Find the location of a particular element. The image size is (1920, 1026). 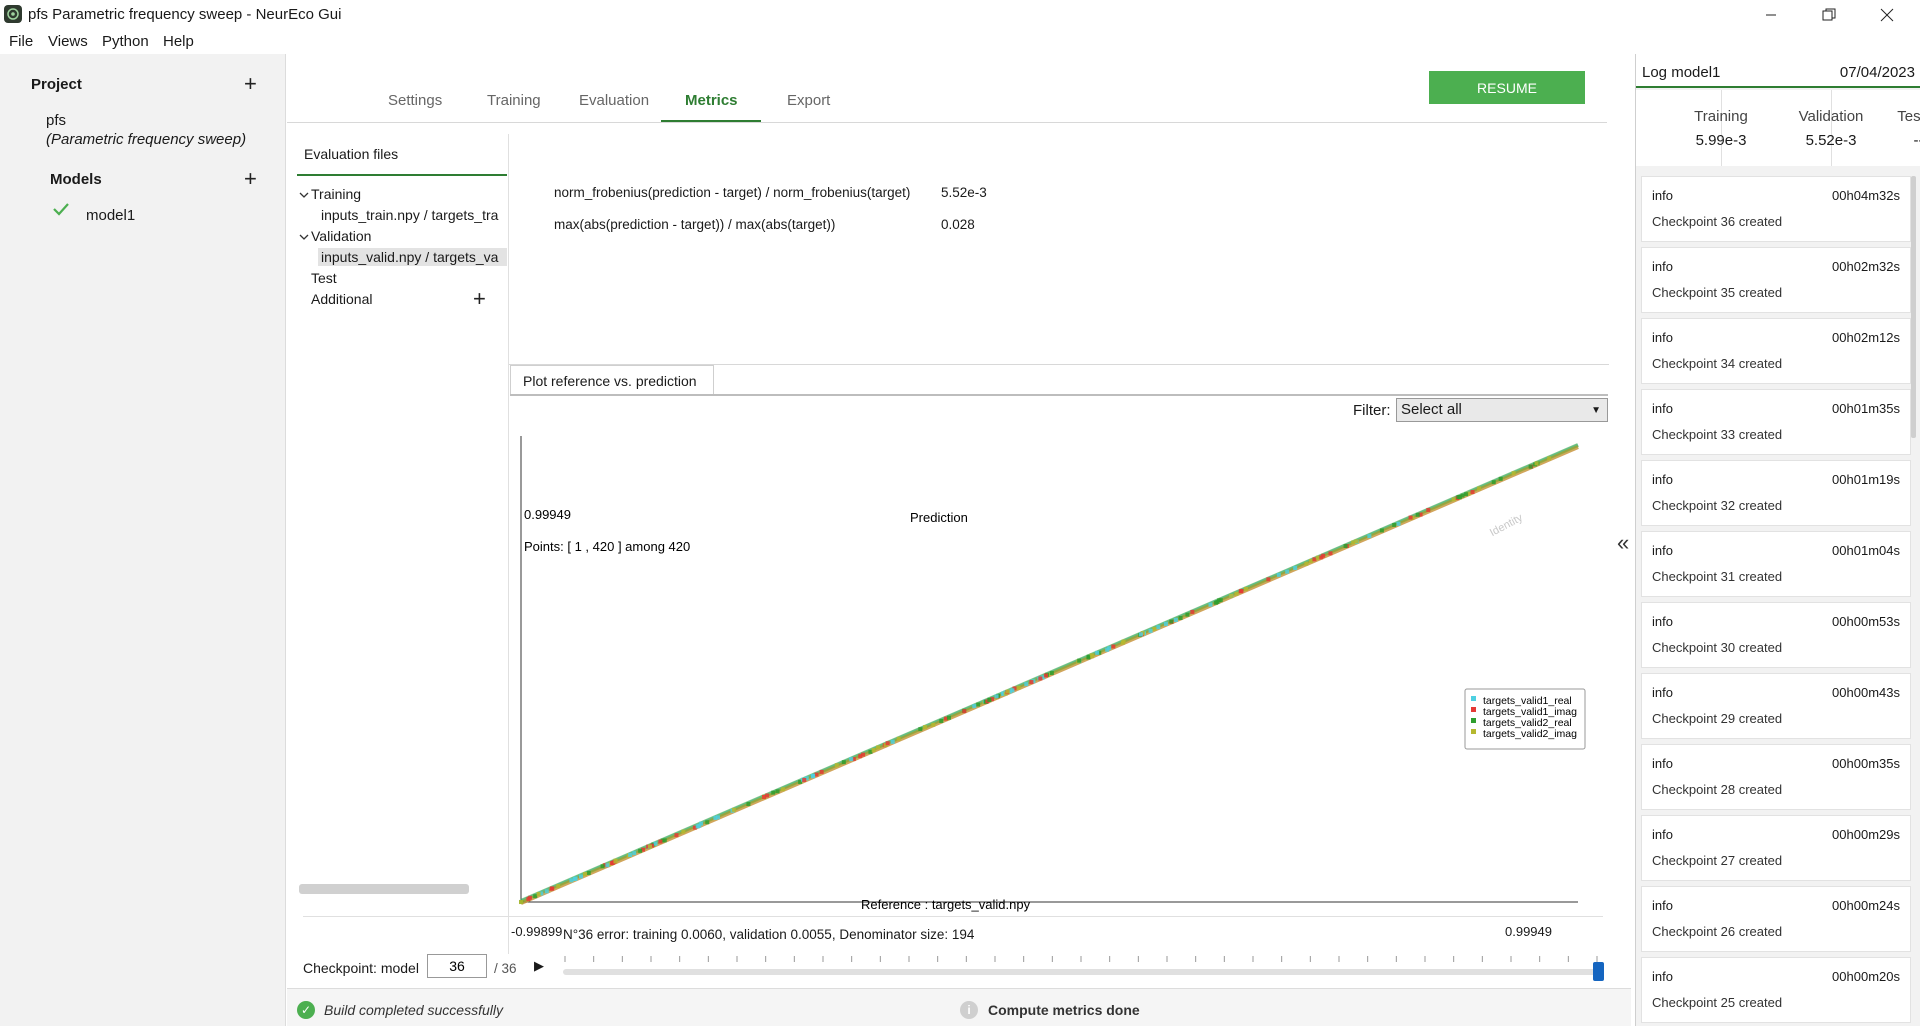

collapse-panel-icon: « is located at coordinates (1623, 543).